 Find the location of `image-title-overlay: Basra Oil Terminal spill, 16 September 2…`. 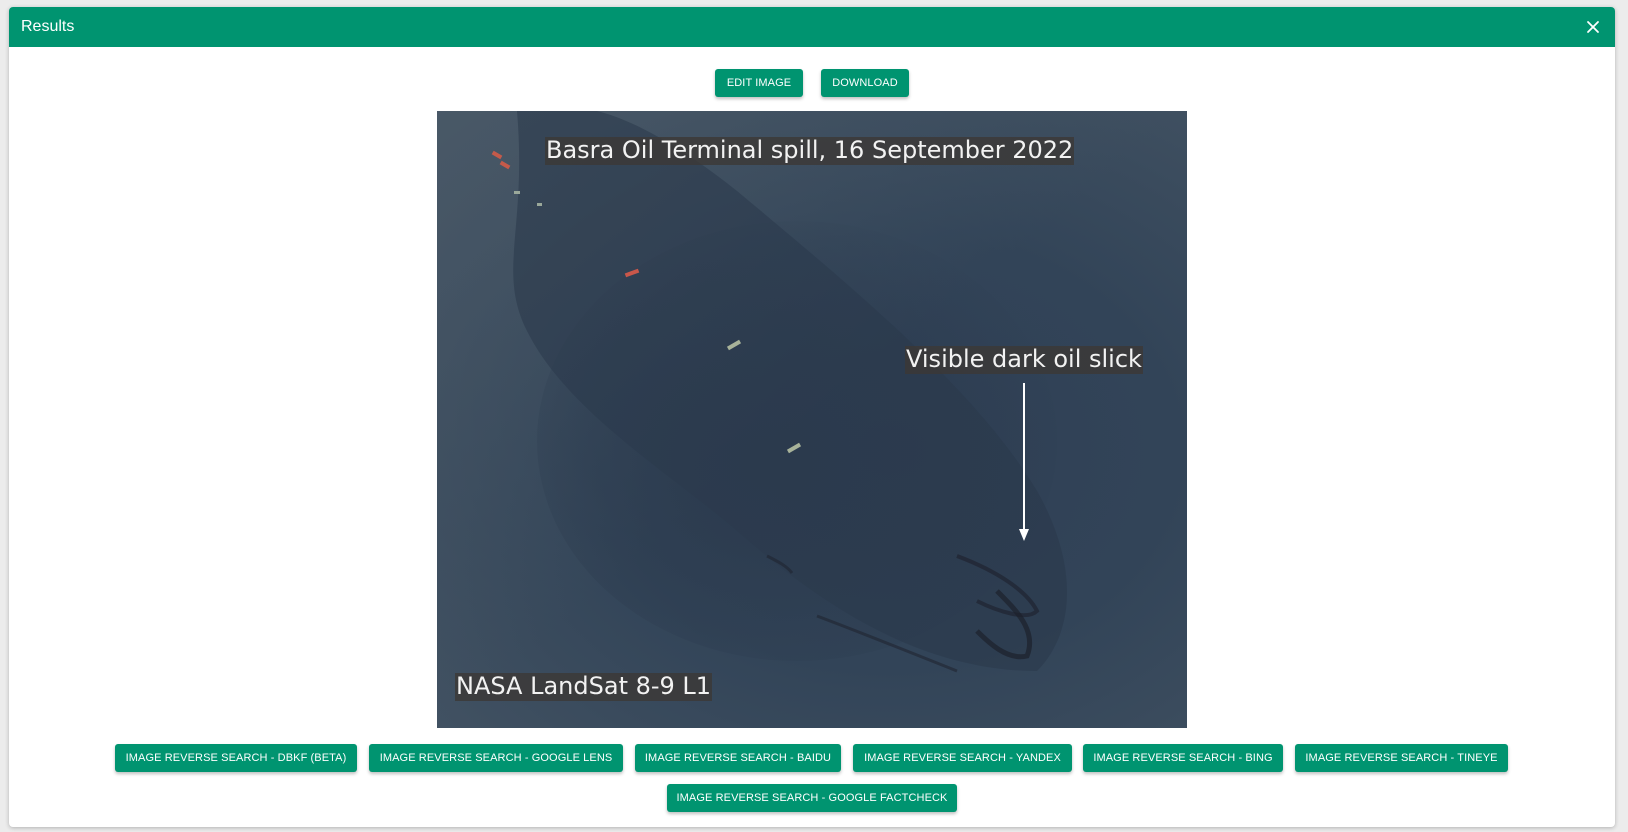

image-title-overlay: Basra Oil Terminal spill, 16 September 2… is located at coordinates (810, 150).